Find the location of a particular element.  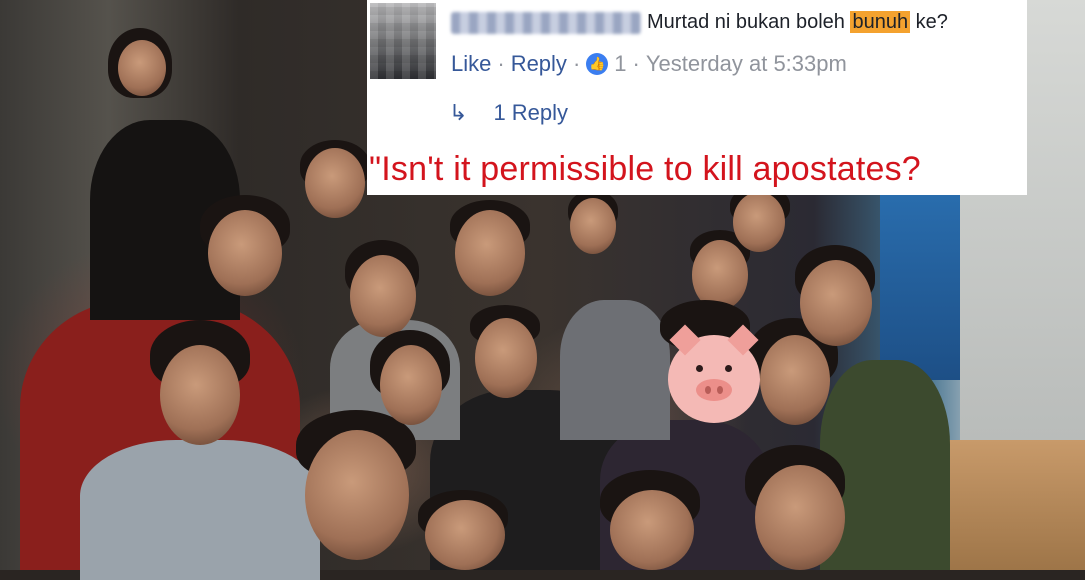

replies-row: ↳ 1 Reply is located at coordinates (508, 113).